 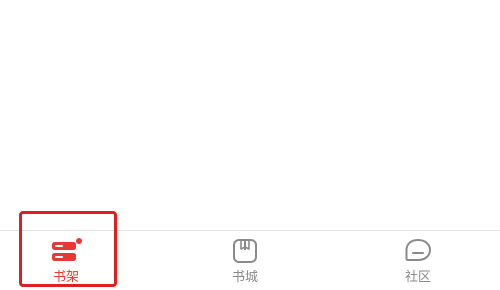 What do you see at coordinates (244, 277) in the screenshot?
I see `tab-bookstore-label: 书城` at bounding box center [244, 277].